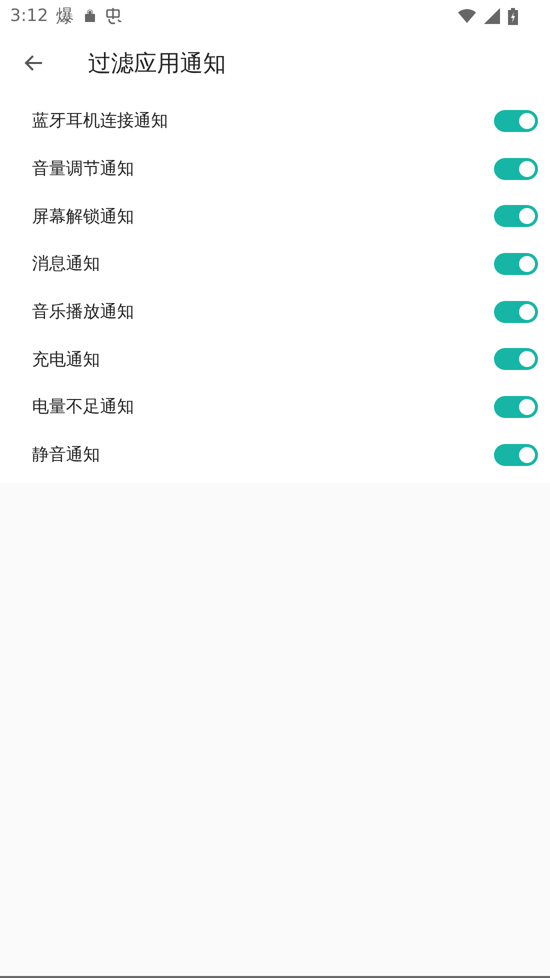  What do you see at coordinates (113, 16) in the screenshot?
I see `bug-icon` at bounding box center [113, 16].